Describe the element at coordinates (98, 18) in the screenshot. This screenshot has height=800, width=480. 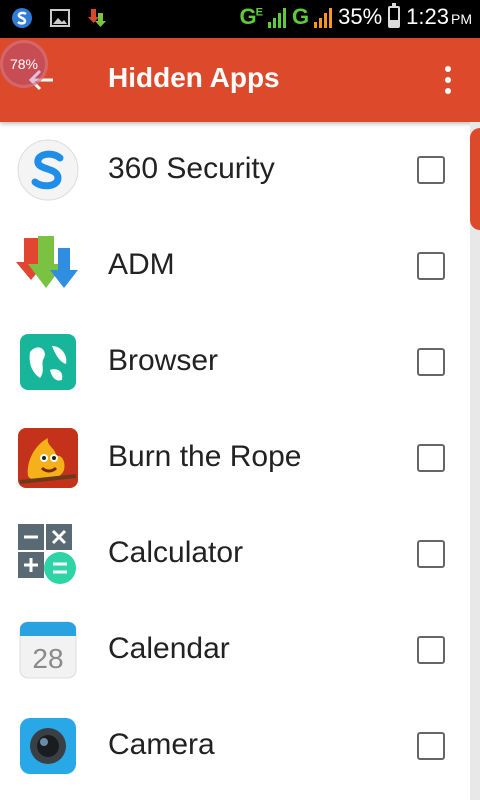
I see `download-icon` at that location.